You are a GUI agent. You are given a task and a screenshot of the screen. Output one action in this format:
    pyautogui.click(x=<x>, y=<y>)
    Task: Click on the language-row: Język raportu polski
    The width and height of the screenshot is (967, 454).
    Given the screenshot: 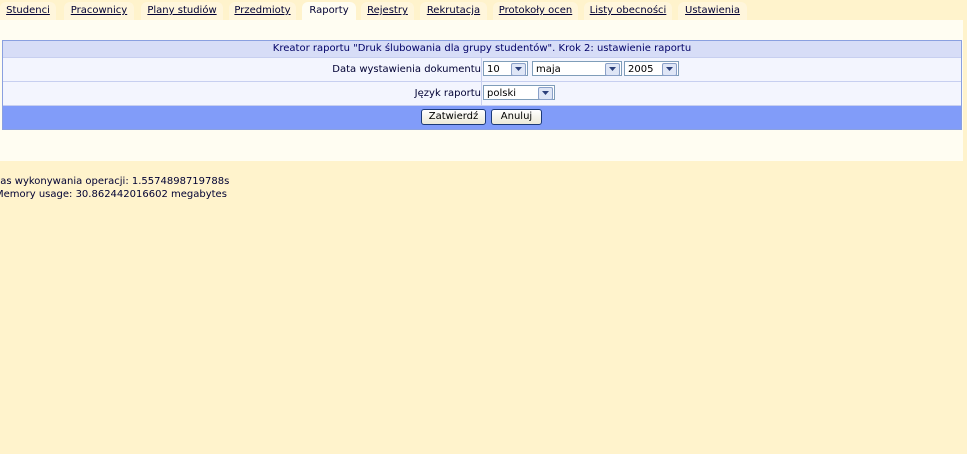 What is the action you would take?
    pyautogui.click(x=482, y=93)
    